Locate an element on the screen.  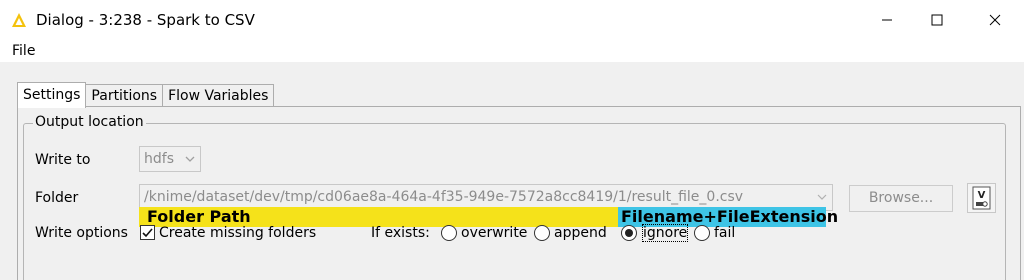
radio-fail-label: fail is located at coordinates (724, 233).